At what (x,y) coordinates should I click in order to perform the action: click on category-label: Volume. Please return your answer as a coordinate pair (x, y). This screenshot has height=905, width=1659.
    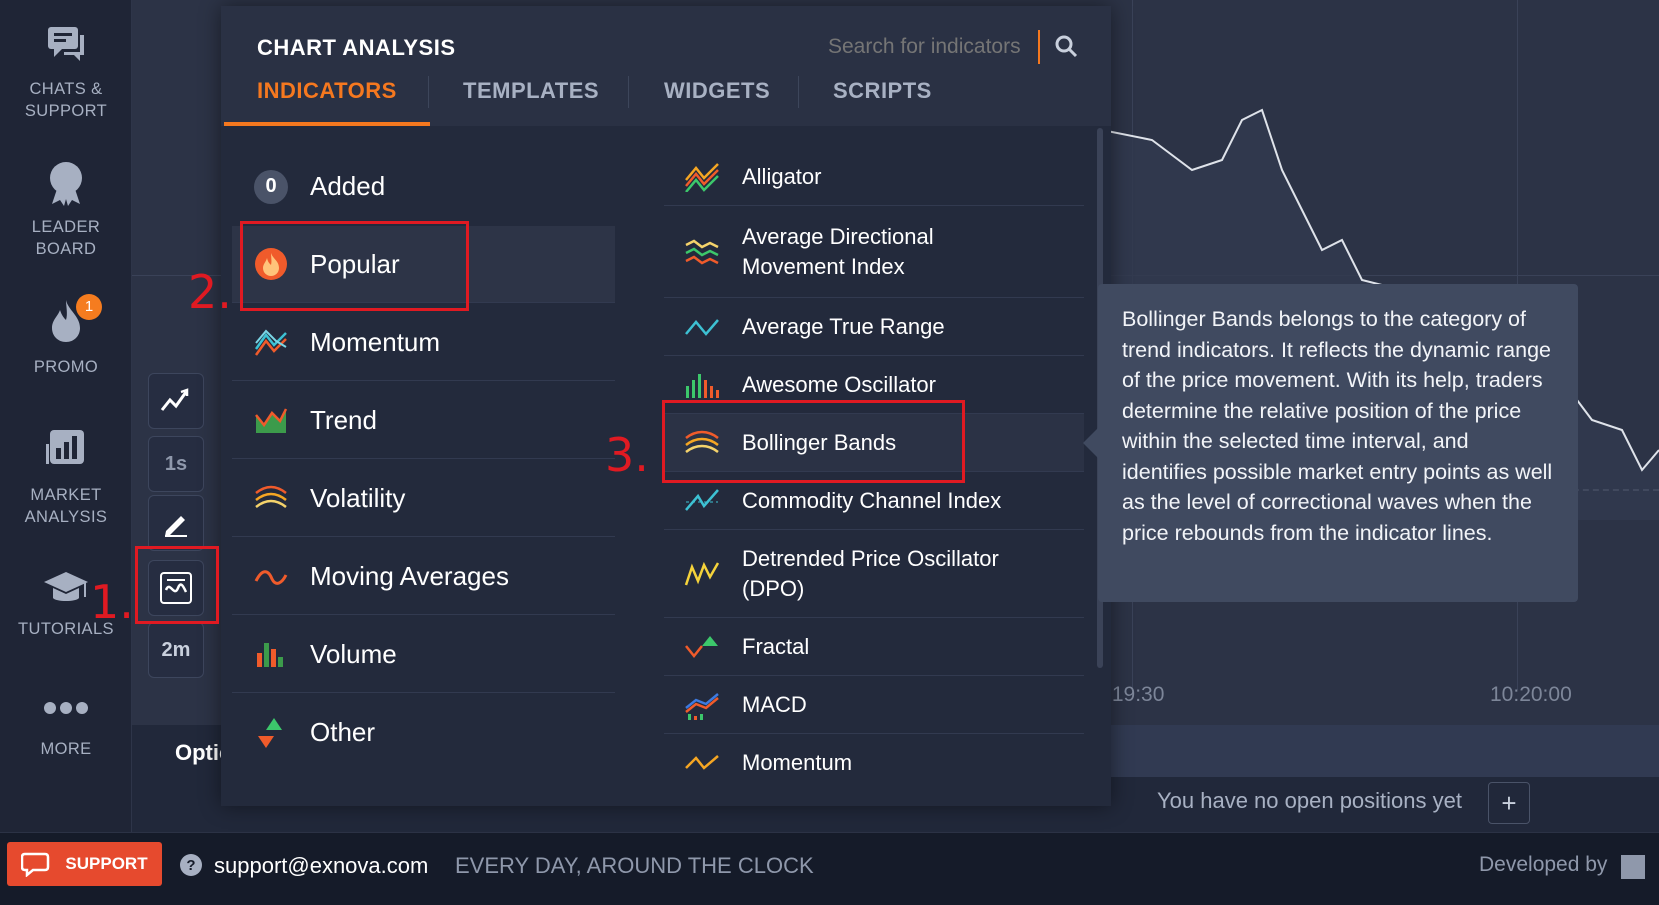
    Looking at the image, I should click on (353, 653).